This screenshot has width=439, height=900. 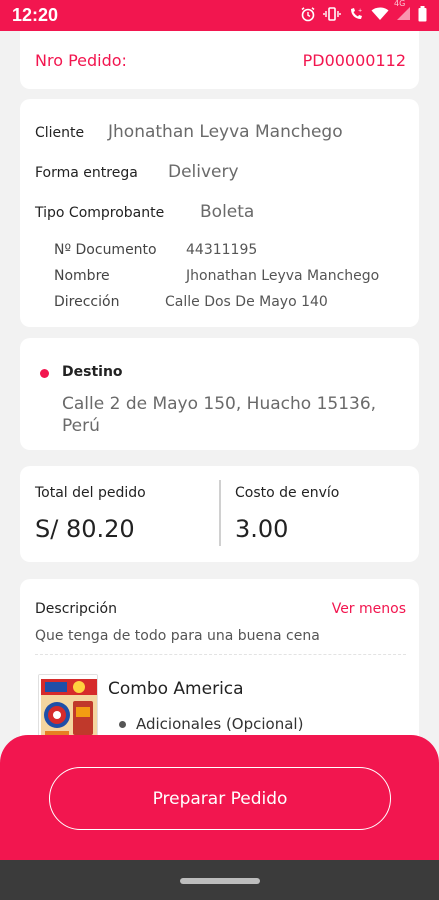 I want to click on description-text: Que tenga de todo para una buena cena, so click(x=177, y=636).